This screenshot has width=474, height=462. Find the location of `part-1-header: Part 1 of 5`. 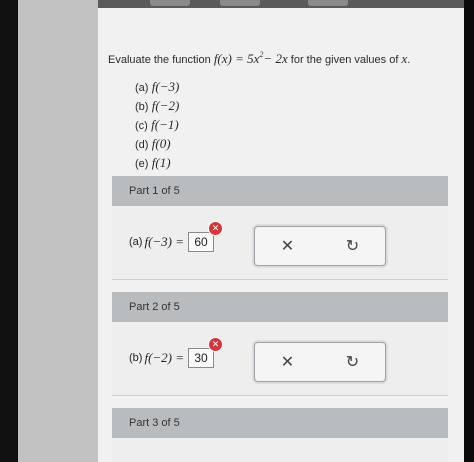

part-1-header: Part 1 of 5 is located at coordinates (280, 191).